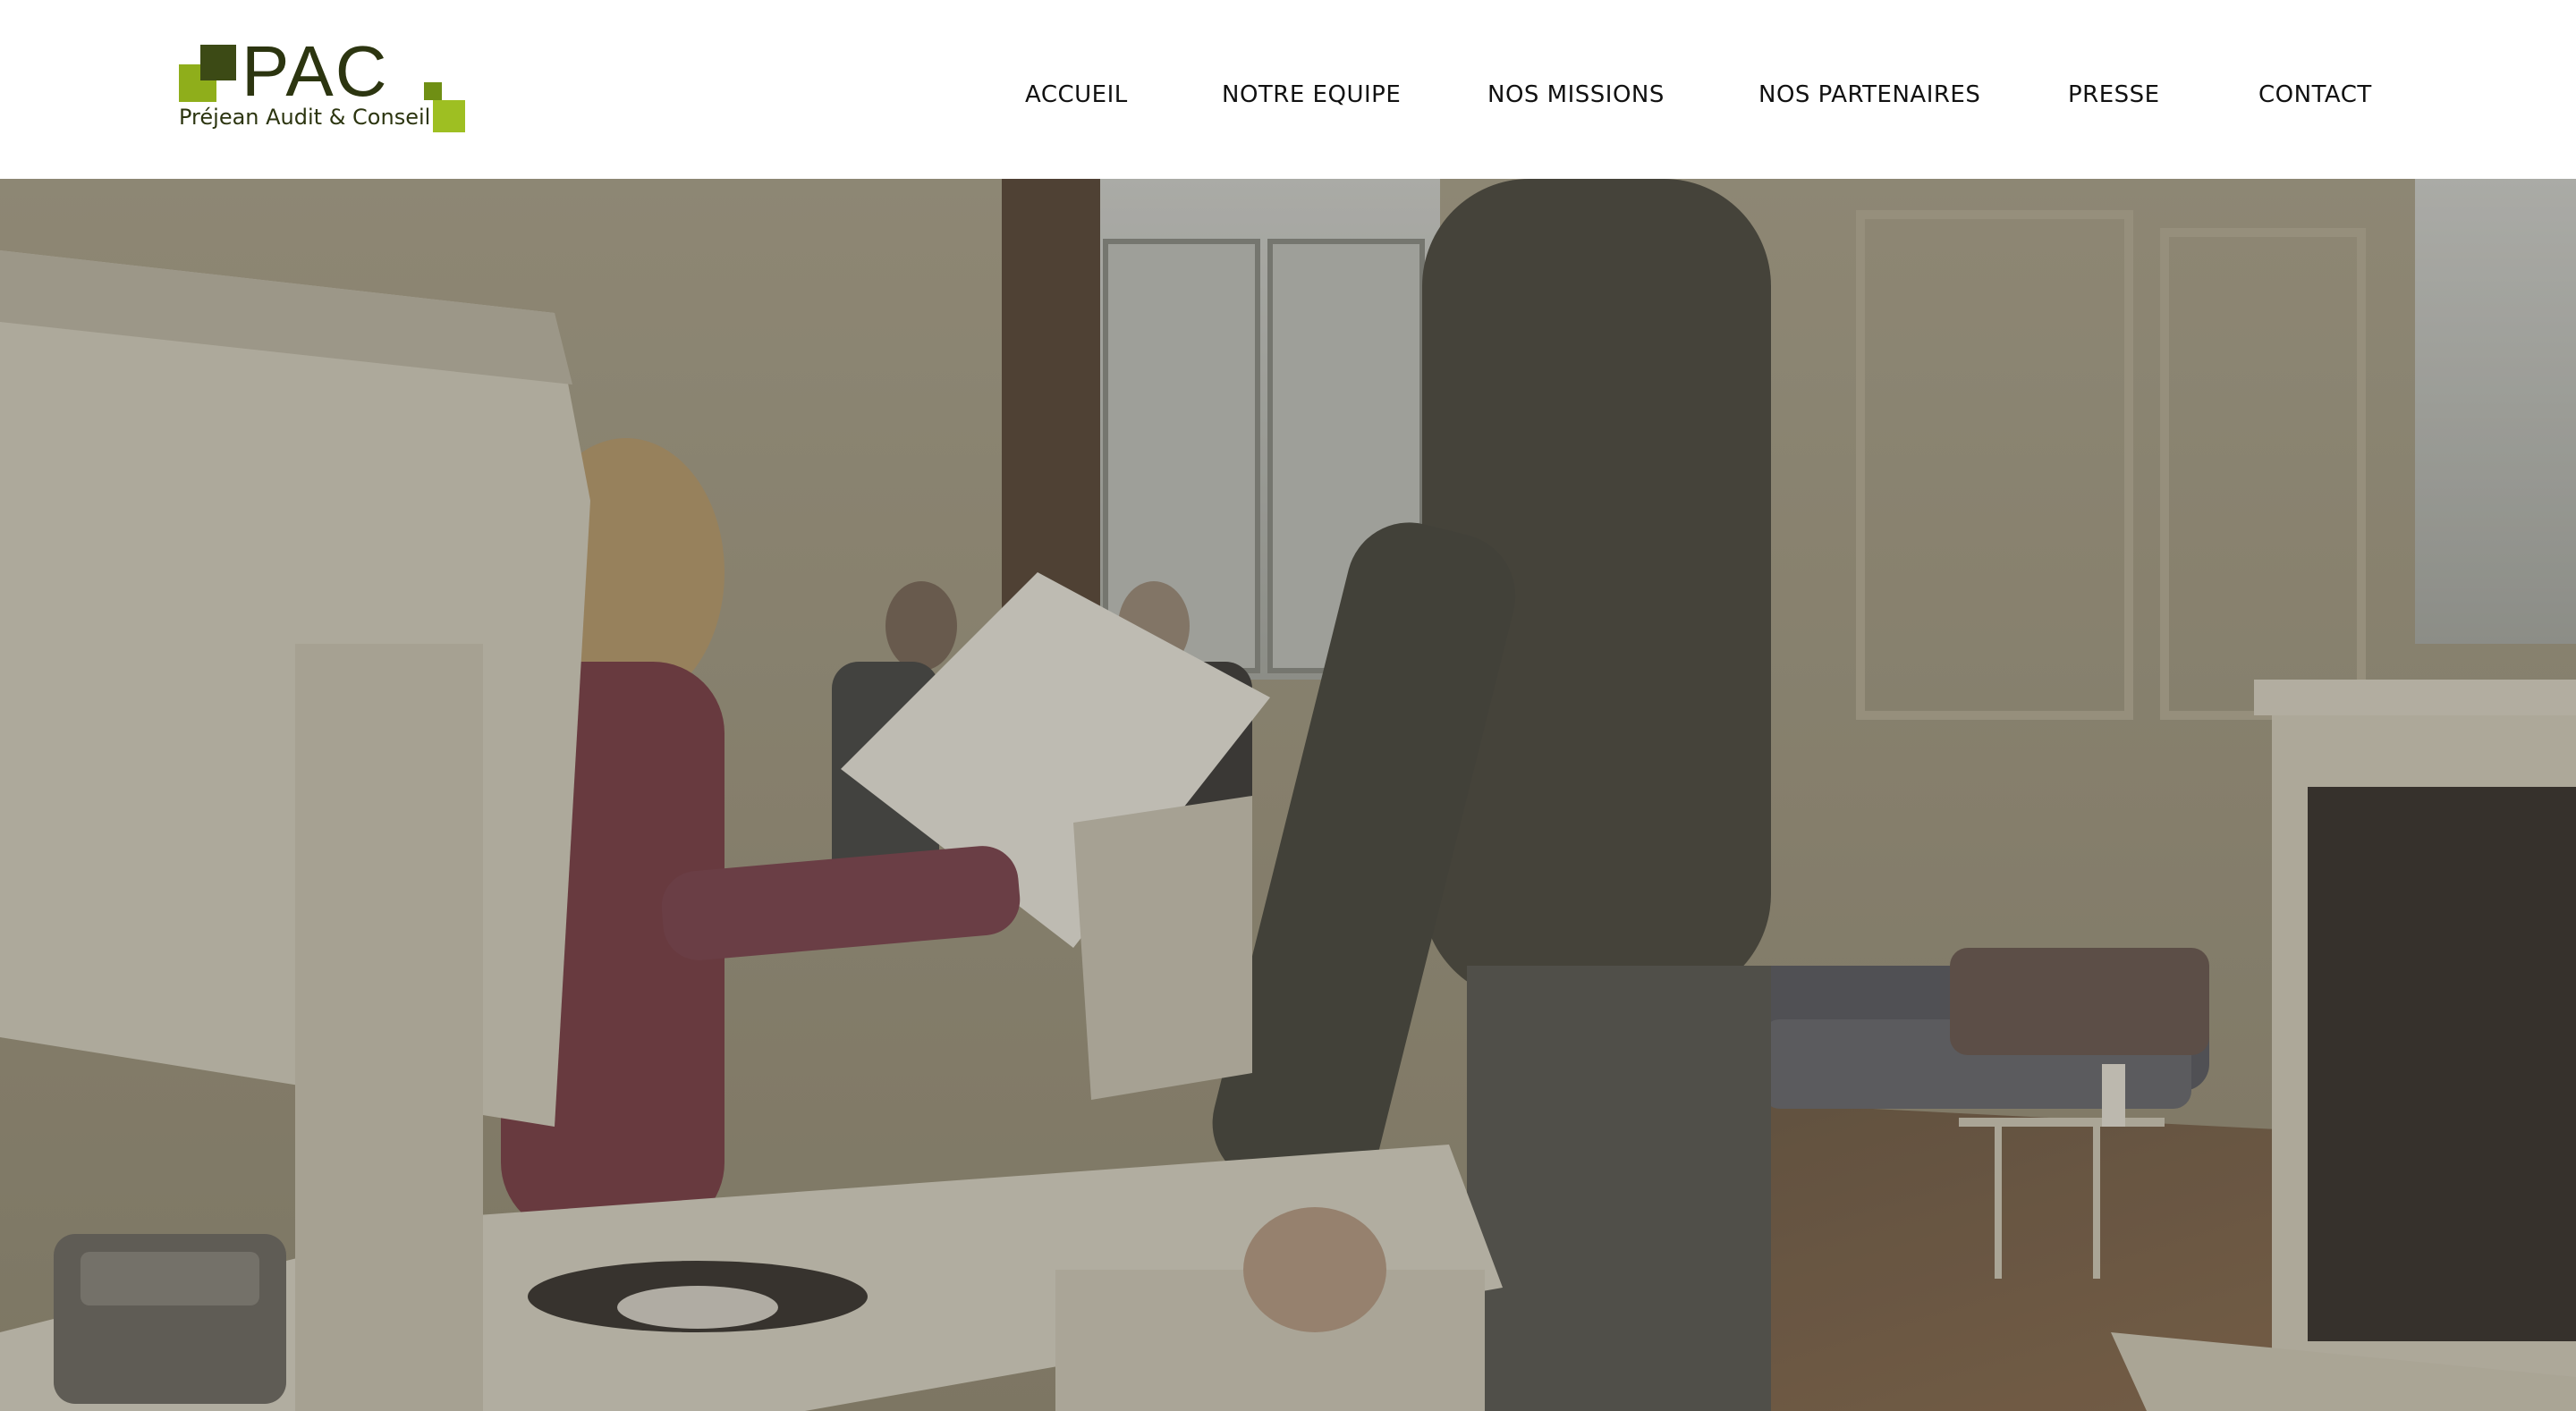  Describe the element at coordinates (2114, 95) in the screenshot. I see `nav-item-presse: PRESSE` at that location.